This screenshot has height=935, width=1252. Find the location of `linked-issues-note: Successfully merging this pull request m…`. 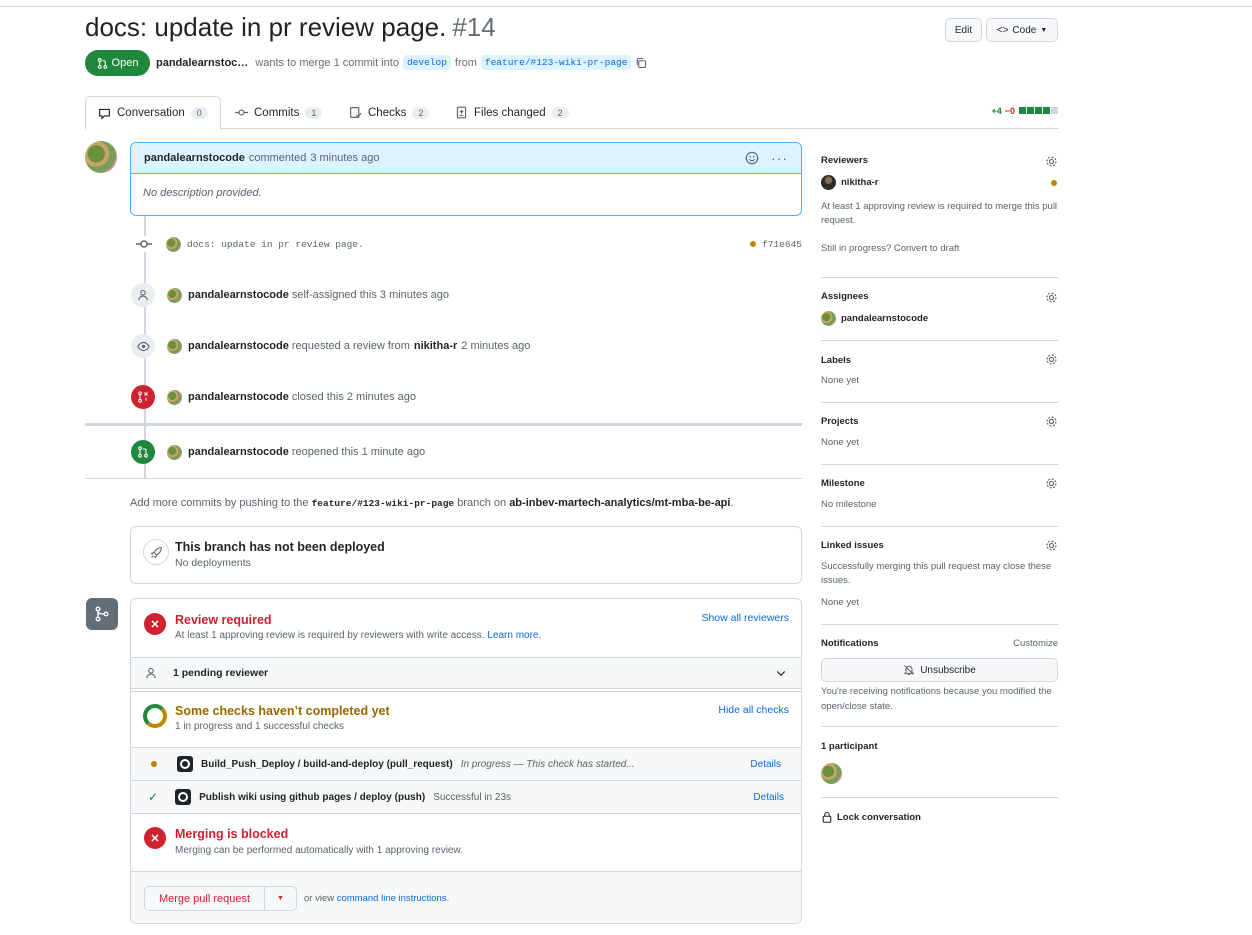

linked-issues-note: Successfully merging this pull request m… is located at coordinates (936, 573).